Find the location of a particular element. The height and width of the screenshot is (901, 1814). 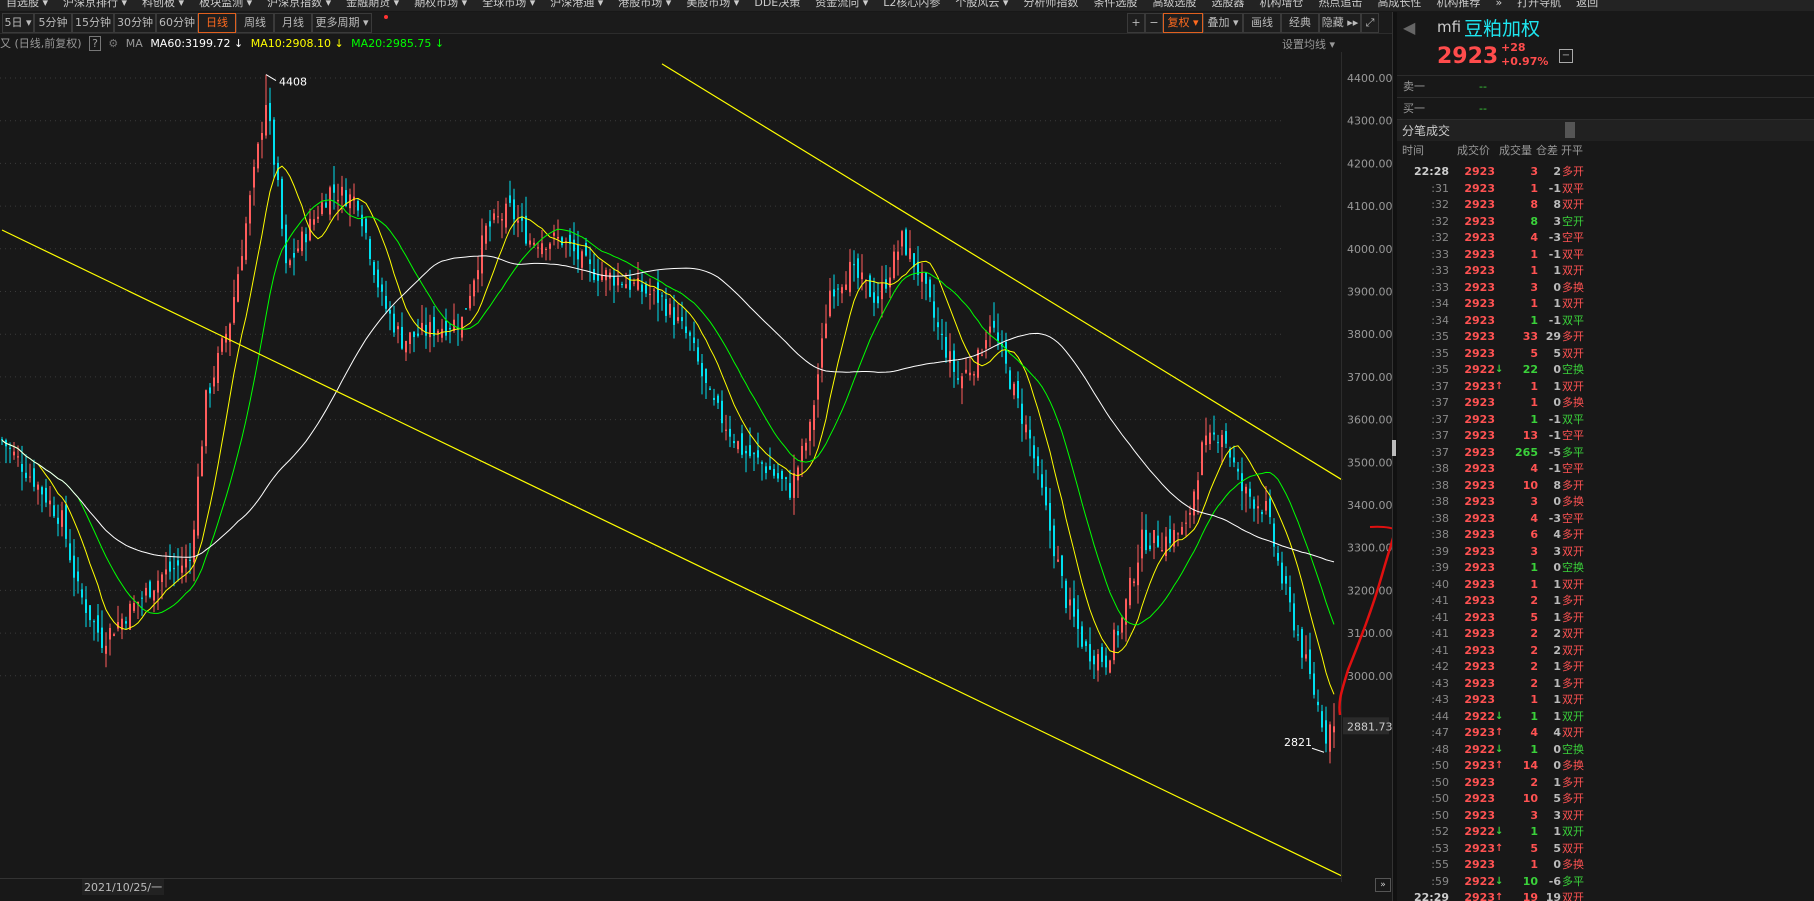

menu-item: 热点追击 is located at coordinates (1340, 4).